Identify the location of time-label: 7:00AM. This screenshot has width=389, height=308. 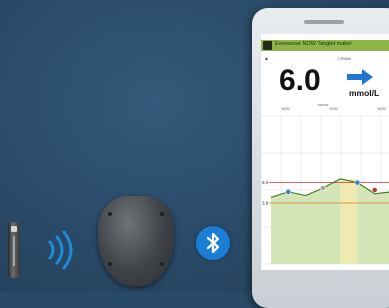
(344, 58).